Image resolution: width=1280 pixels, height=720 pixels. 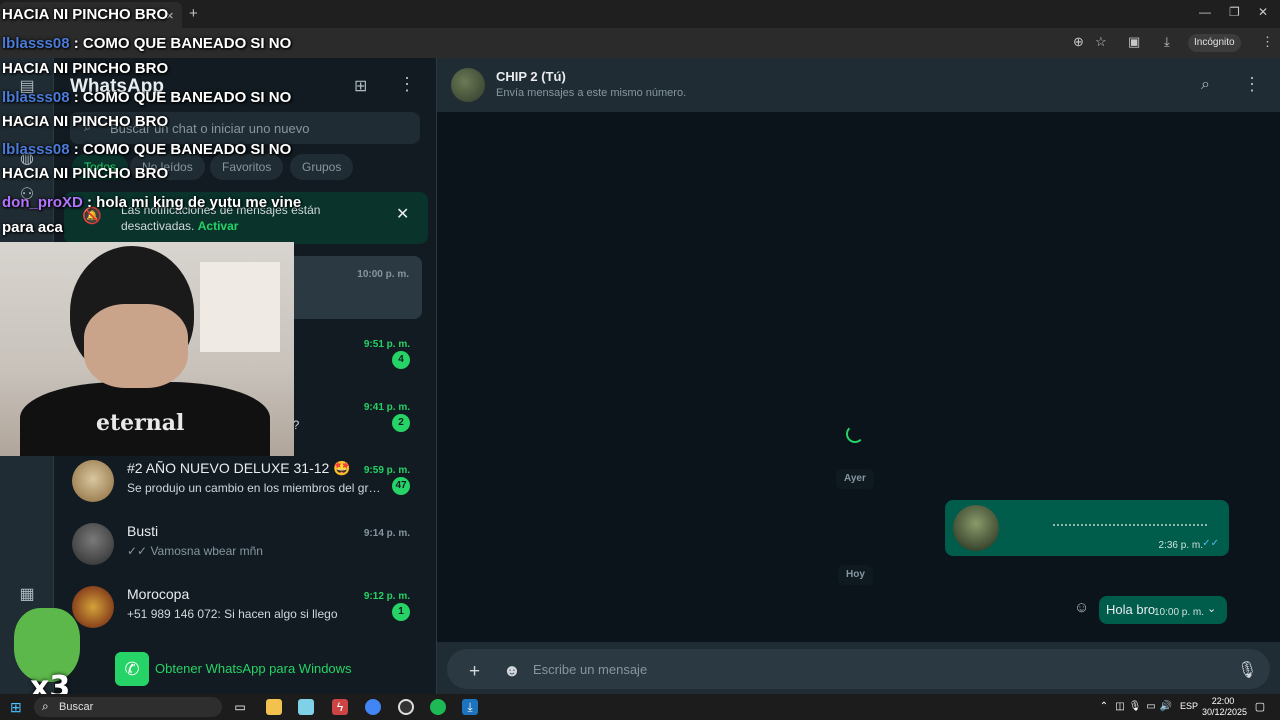 I want to click on composer-box: + ☻ 🎙, so click(x=858, y=669).